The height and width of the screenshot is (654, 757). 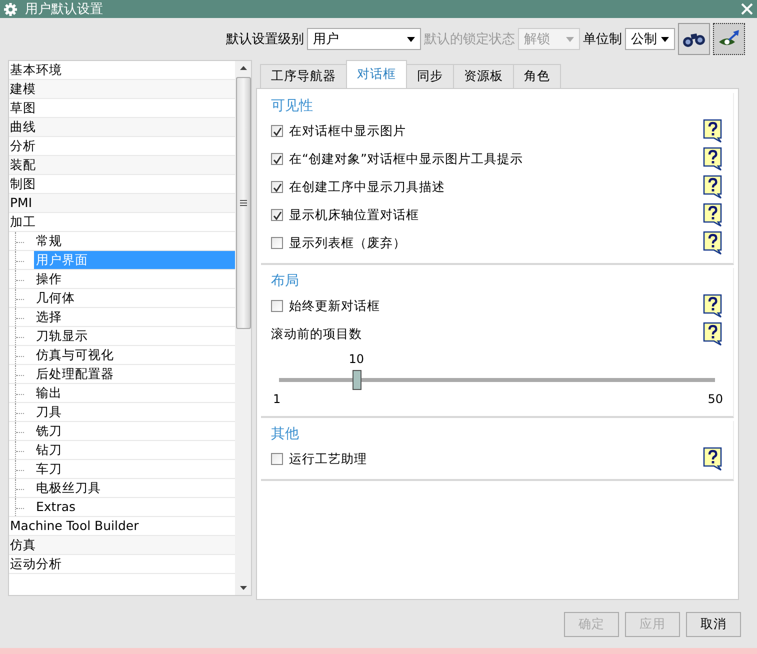 What do you see at coordinates (376, 74) in the screenshot?
I see `tab: 对话框` at bounding box center [376, 74].